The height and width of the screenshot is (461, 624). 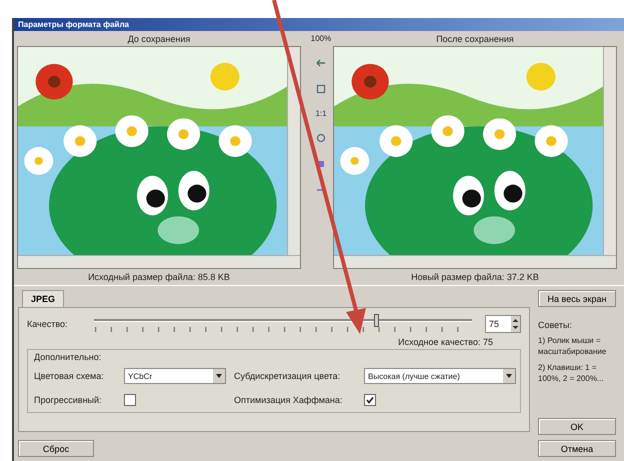 What do you see at coordinates (321, 38) in the screenshot?
I see `zoom-label: 100%` at bounding box center [321, 38].